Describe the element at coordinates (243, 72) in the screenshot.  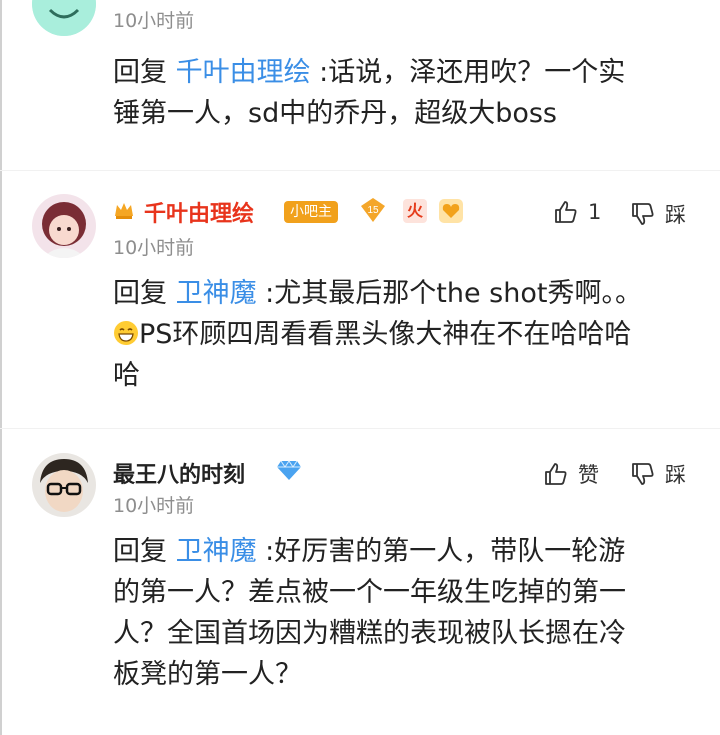
I see `reply-to-user-link: 千叶由理绘` at that location.